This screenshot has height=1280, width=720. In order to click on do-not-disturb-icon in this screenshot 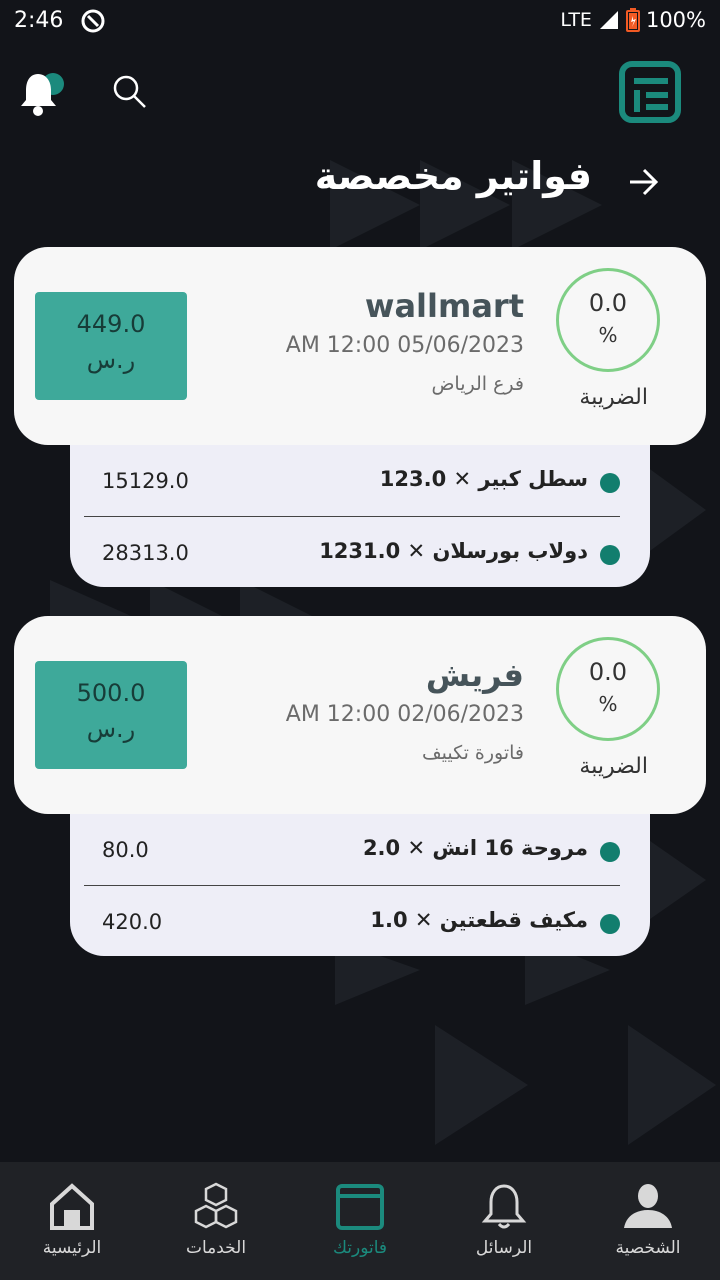, I will do `click(93, 21)`.